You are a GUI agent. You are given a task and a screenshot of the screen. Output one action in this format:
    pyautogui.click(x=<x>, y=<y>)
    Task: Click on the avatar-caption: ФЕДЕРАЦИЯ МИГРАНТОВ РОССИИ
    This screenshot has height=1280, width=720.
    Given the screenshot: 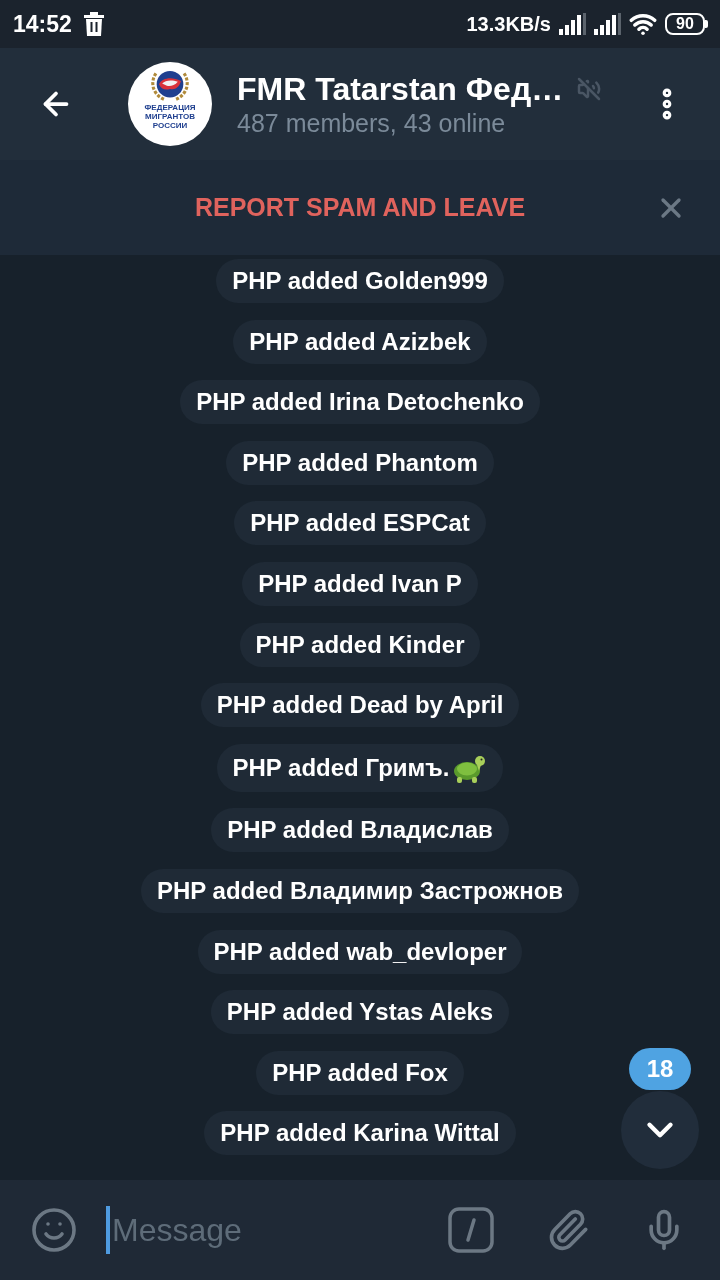 What is the action you would take?
    pyautogui.click(x=170, y=116)
    